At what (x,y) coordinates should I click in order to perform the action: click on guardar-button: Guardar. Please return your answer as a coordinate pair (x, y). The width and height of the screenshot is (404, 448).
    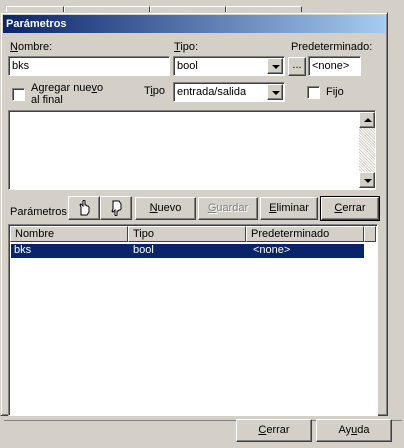
    Looking at the image, I should click on (228, 208).